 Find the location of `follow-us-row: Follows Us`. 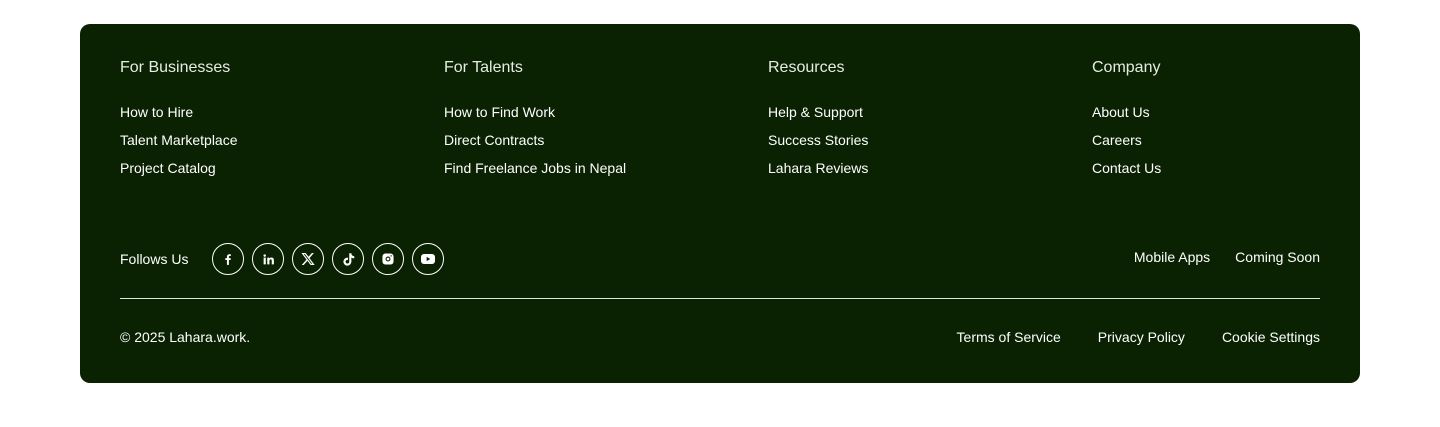

follow-us-row: Follows Us is located at coordinates (282, 259).